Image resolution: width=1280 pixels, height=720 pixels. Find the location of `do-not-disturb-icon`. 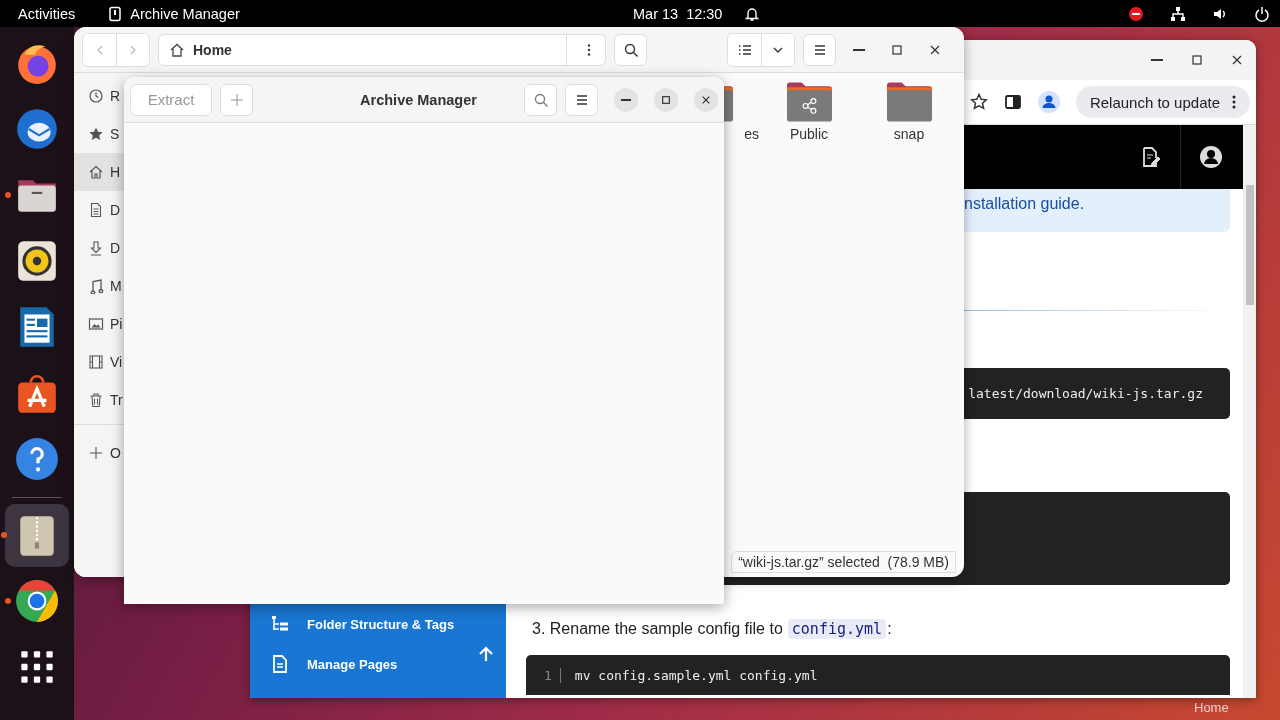

do-not-disturb-icon is located at coordinates (1136, 13).